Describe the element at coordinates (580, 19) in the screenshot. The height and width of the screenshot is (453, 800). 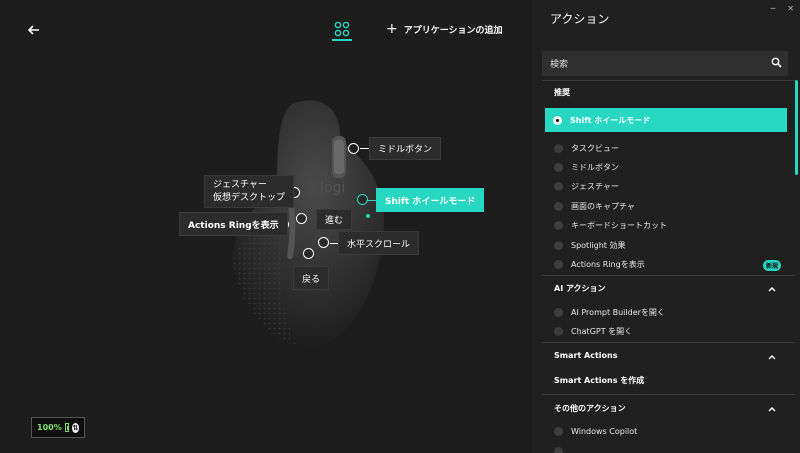
I see `panel-title: アクション` at that location.